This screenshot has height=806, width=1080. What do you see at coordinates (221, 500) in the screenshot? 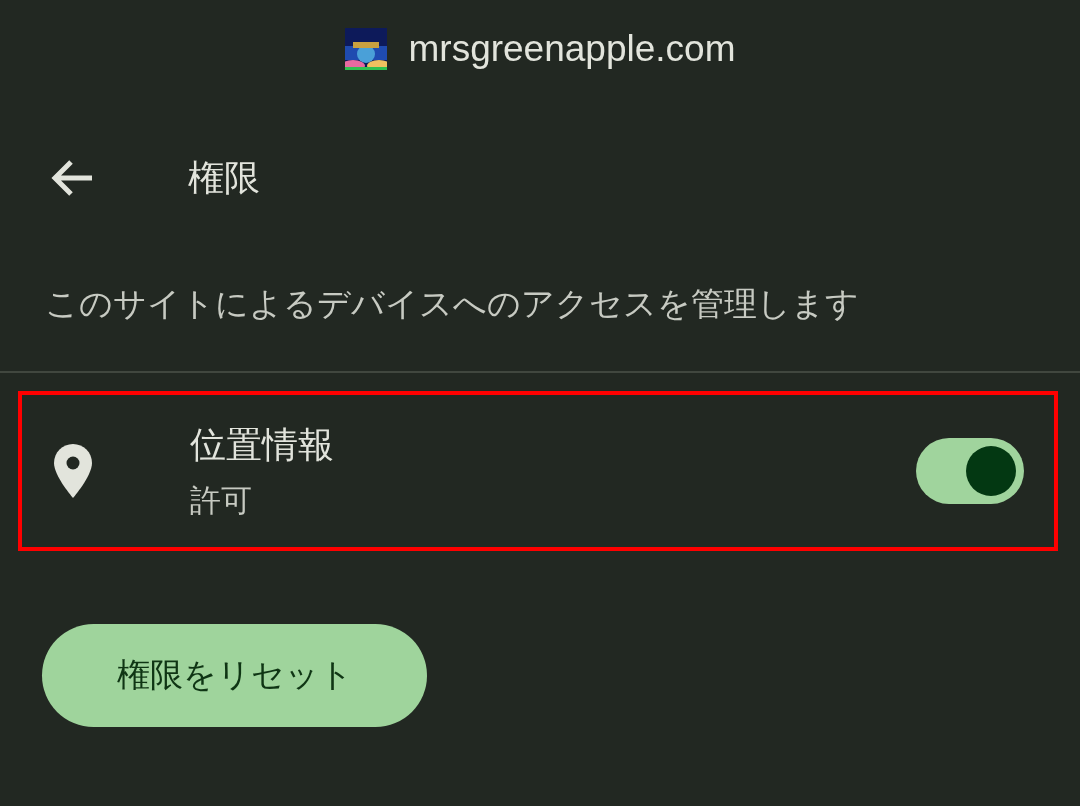
I see `permission-status: 許可` at bounding box center [221, 500].